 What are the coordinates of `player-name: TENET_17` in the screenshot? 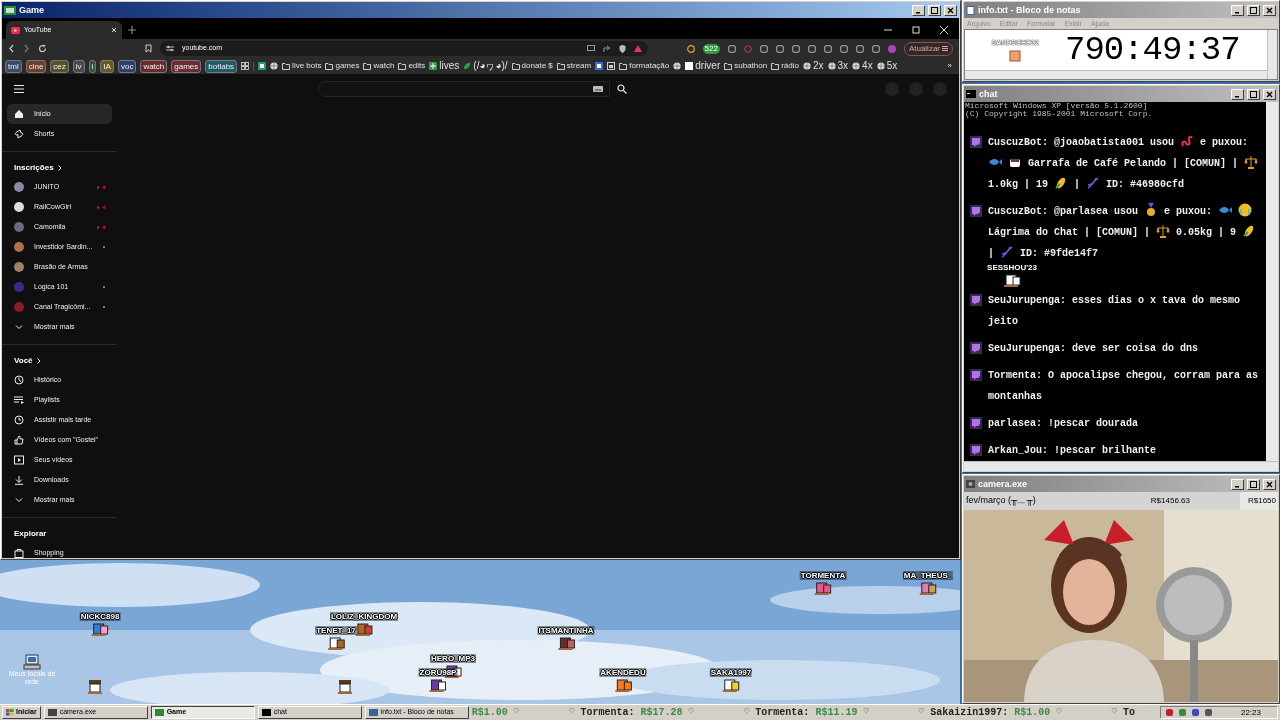 It's located at (336, 630).